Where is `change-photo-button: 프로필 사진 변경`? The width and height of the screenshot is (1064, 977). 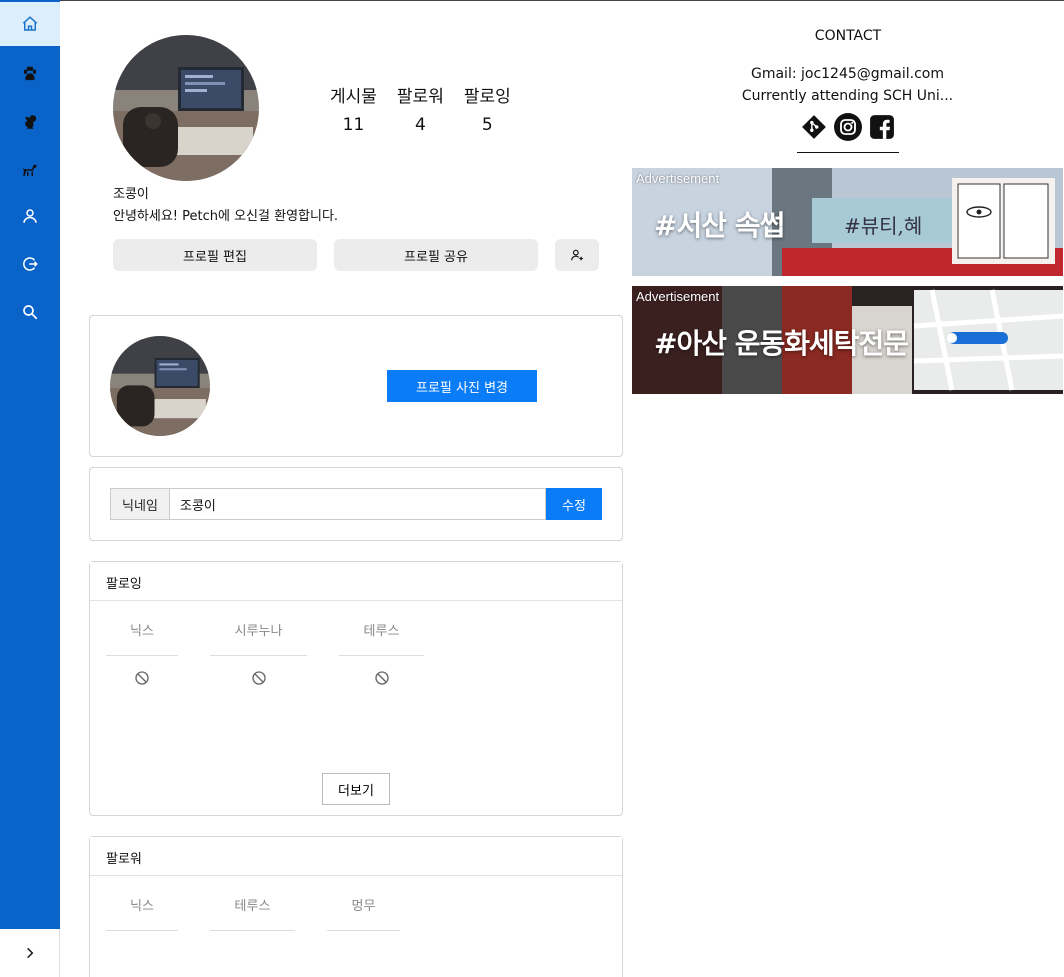 change-photo-button: 프로필 사진 변경 is located at coordinates (462, 386).